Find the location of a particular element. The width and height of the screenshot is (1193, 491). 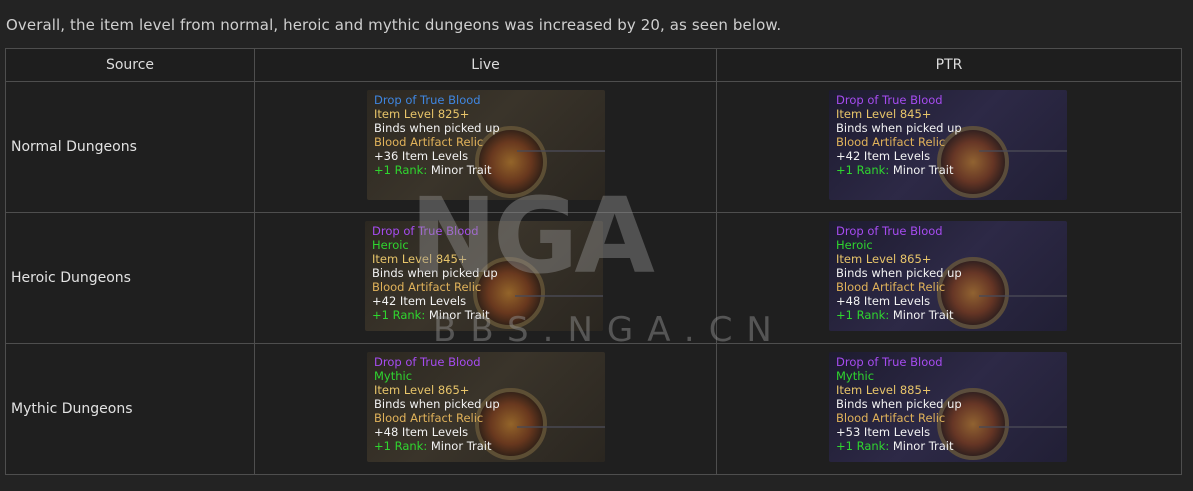

row-source-mythic: Mythic Dungeons is located at coordinates (130, 409).